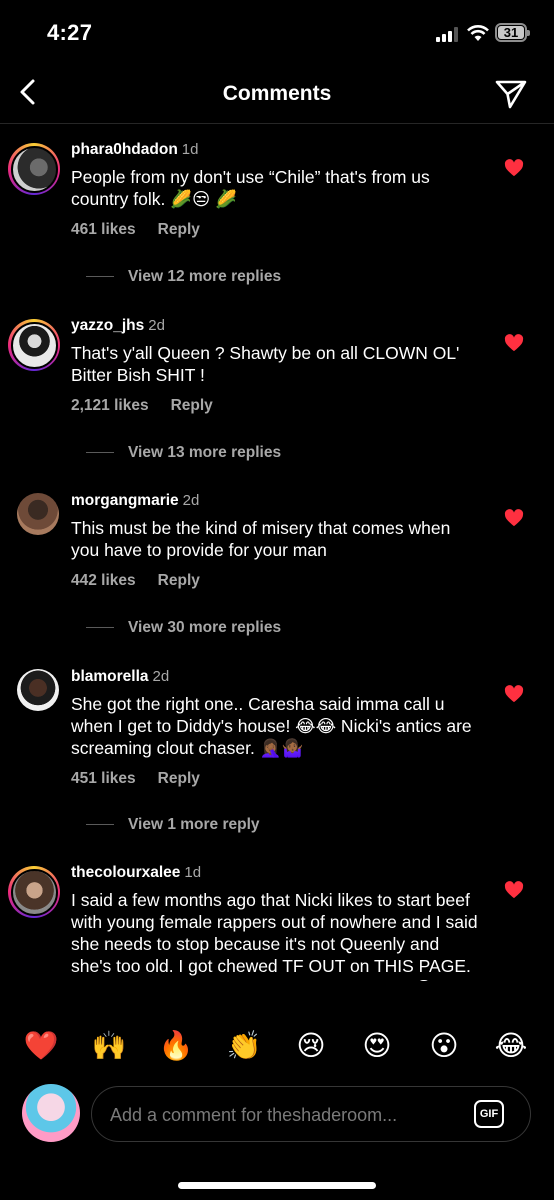 The image size is (554, 1200). What do you see at coordinates (51, 1113) in the screenshot?
I see `current-user-avatar` at bounding box center [51, 1113].